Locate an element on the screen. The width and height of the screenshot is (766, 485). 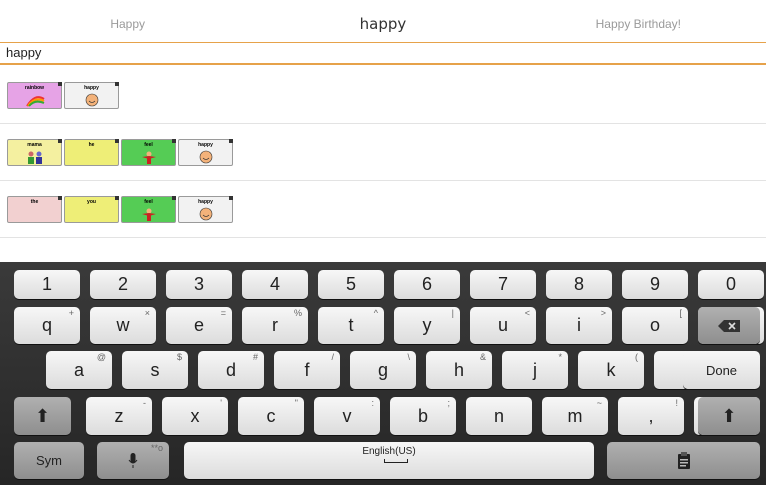
key-3: 3 is located at coordinates (199, 284).